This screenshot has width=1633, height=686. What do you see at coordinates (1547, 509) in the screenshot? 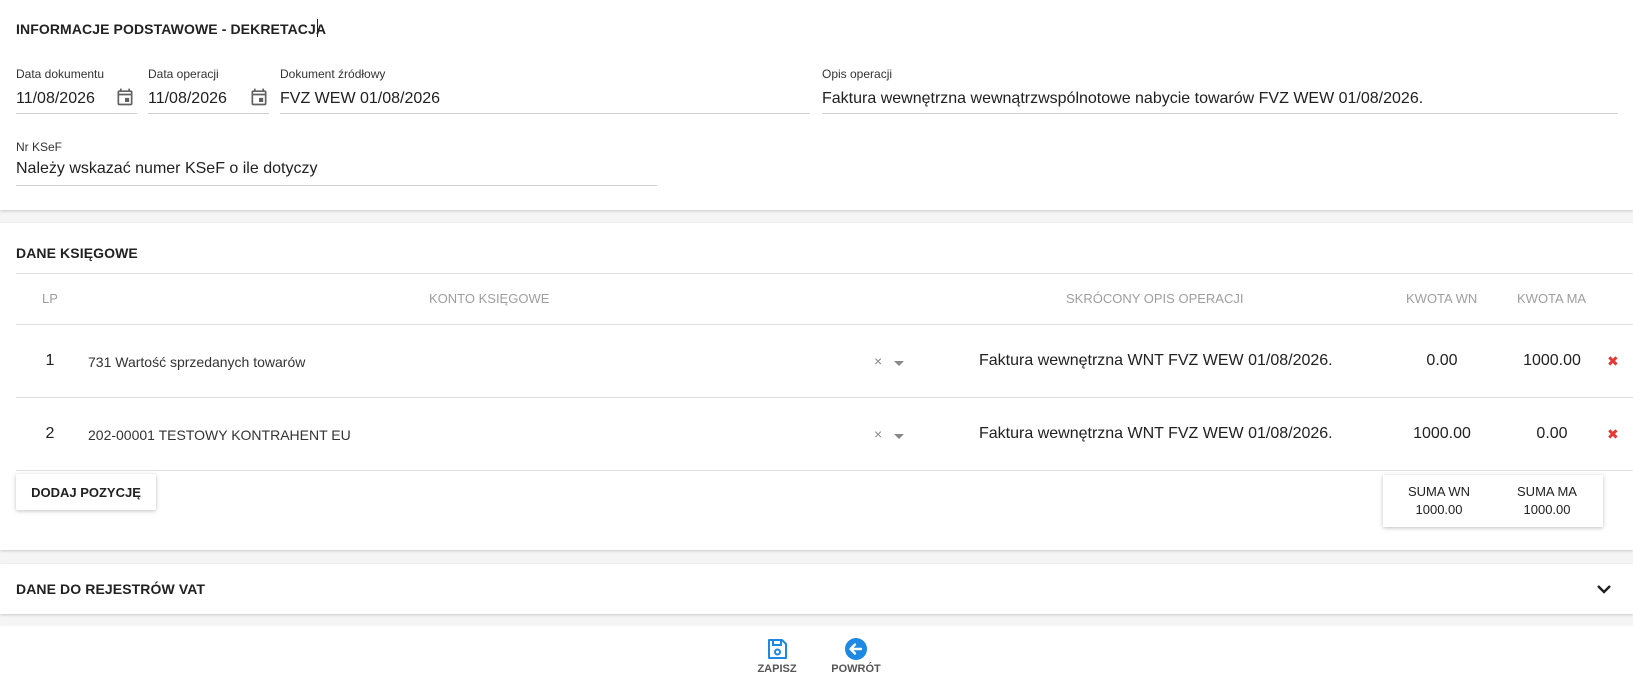
I see `sum-ma-value: 1000.00` at bounding box center [1547, 509].